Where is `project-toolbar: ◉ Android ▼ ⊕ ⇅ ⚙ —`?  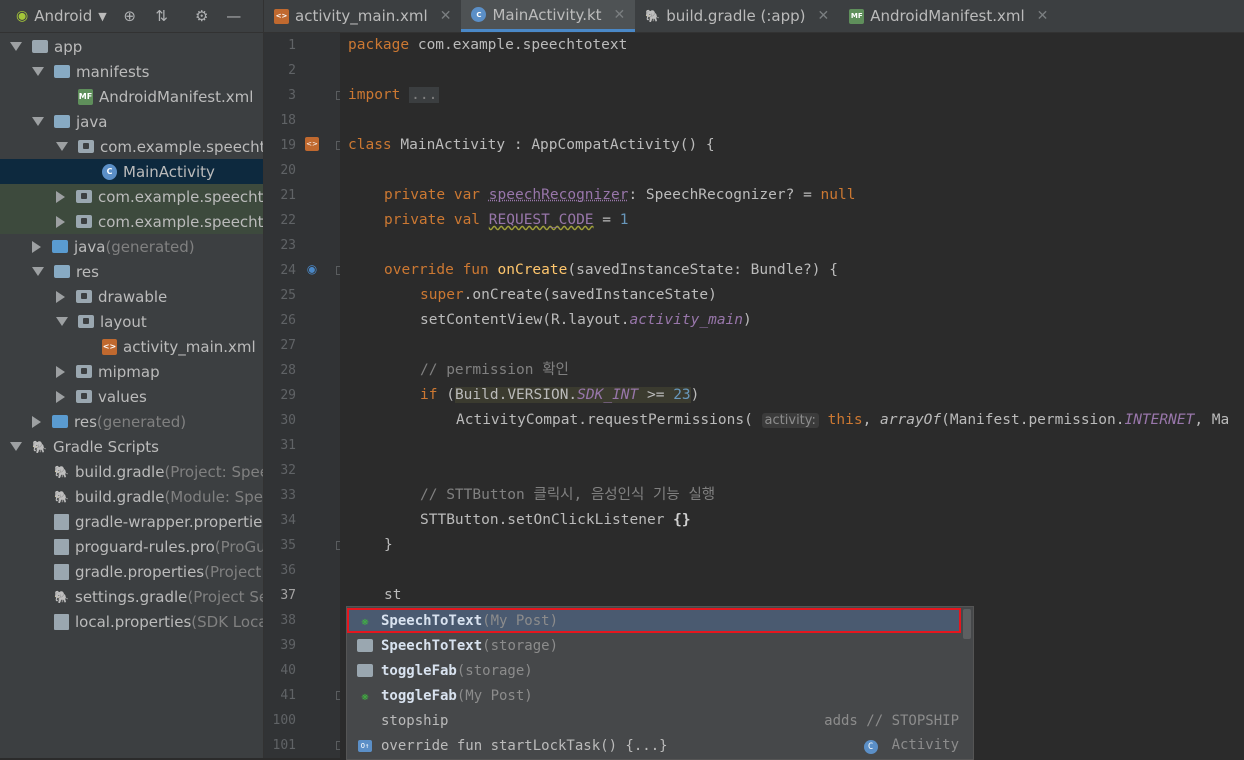 project-toolbar: ◉ Android ▼ ⊕ ⇅ ⚙ — is located at coordinates (131, 16).